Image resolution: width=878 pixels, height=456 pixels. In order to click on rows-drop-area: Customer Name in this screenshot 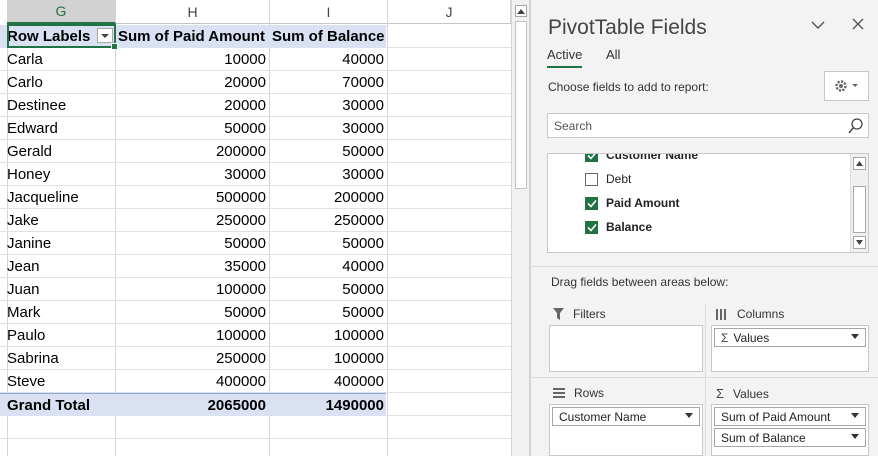, I will do `click(626, 430)`.